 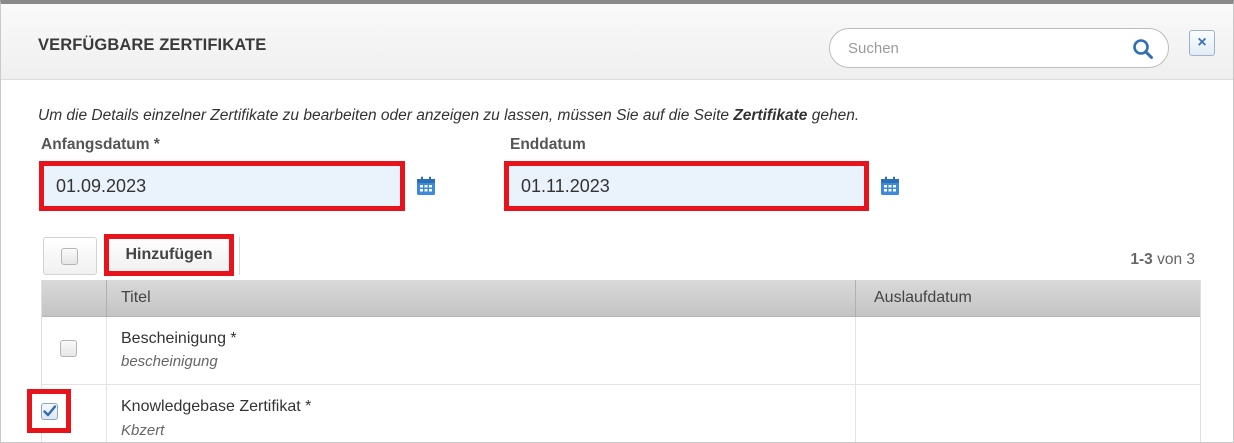 I want to click on pagination-info: 1-3 von 3, so click(x=1162, y=260).